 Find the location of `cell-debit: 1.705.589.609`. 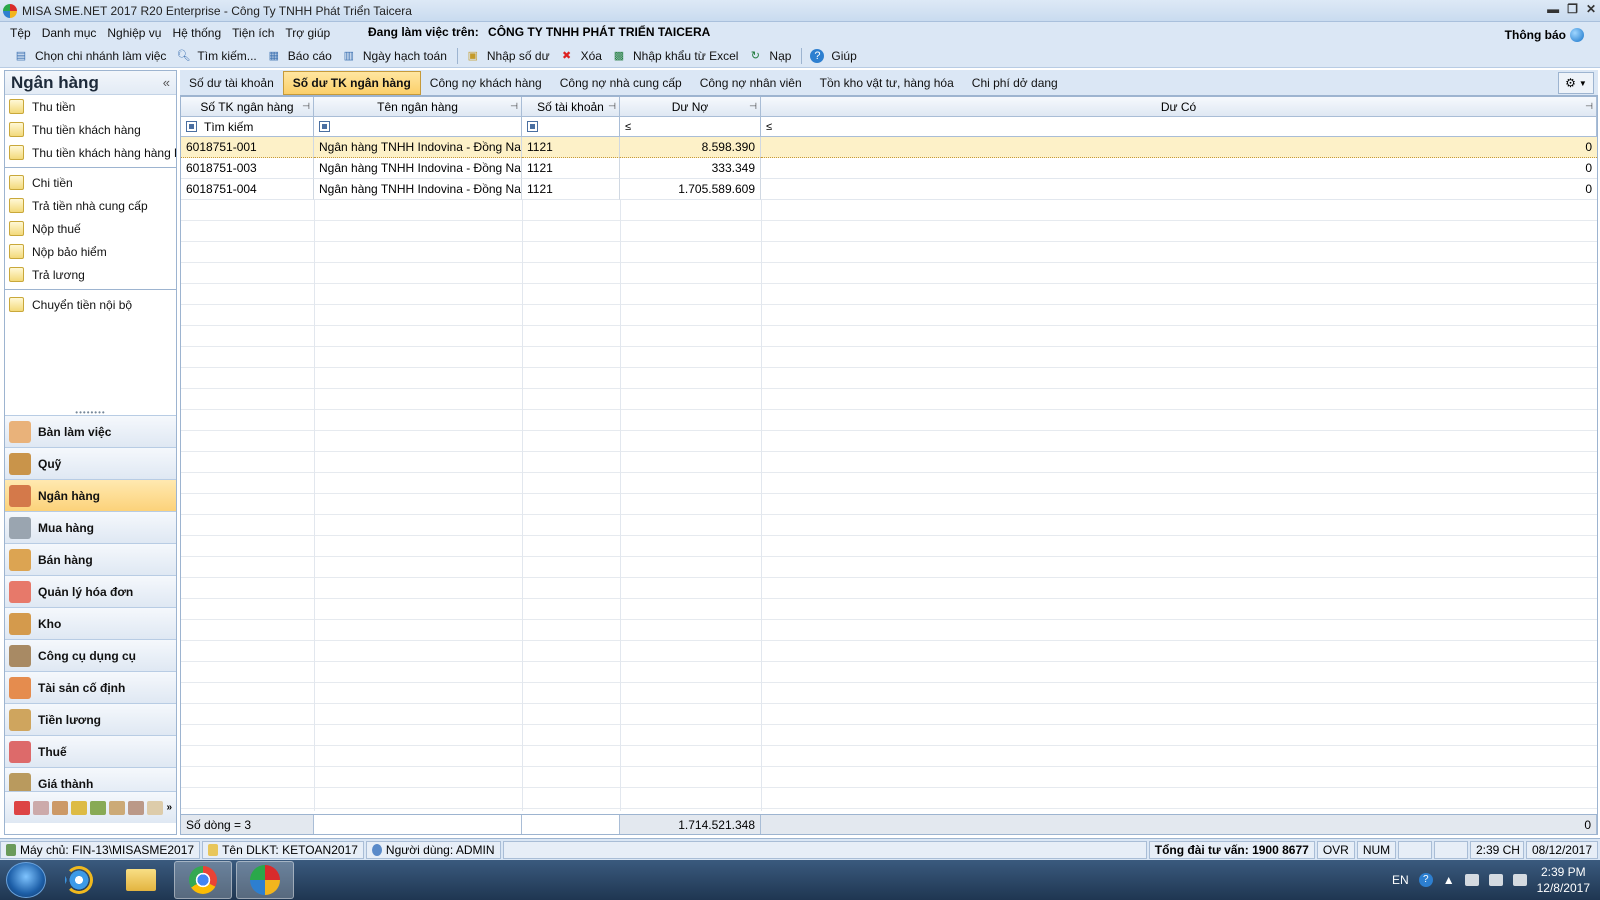

cell-debit: 1.705.589.609 is located at coordinates (690, 189).